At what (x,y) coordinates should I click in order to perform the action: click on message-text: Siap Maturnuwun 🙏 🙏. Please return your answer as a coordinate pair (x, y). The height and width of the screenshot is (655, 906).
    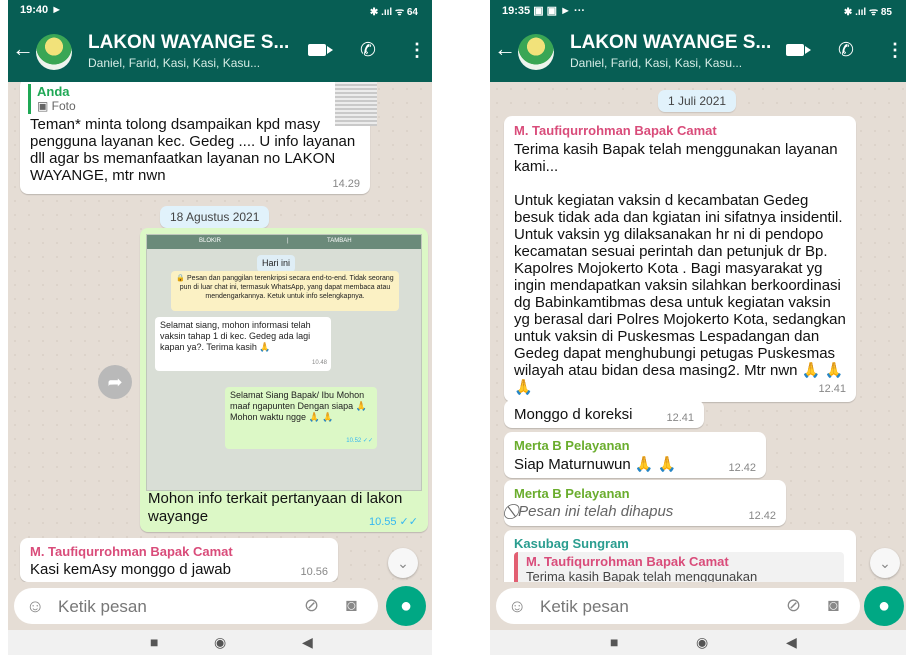
    Looking at the image, I should click on (595, 464).